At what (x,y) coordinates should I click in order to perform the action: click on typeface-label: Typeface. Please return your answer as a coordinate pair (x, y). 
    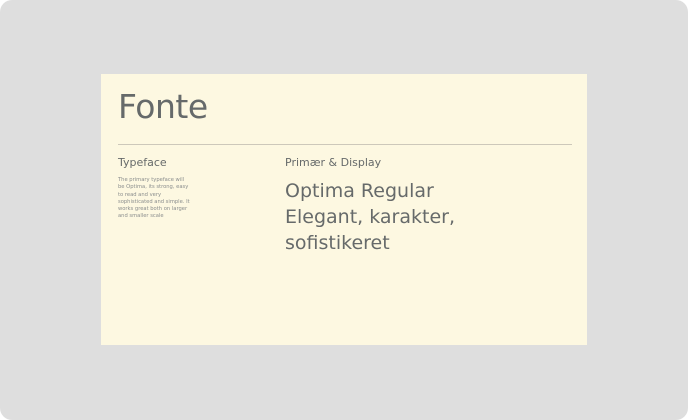
    Looking at the image, I should click on (142, 162).